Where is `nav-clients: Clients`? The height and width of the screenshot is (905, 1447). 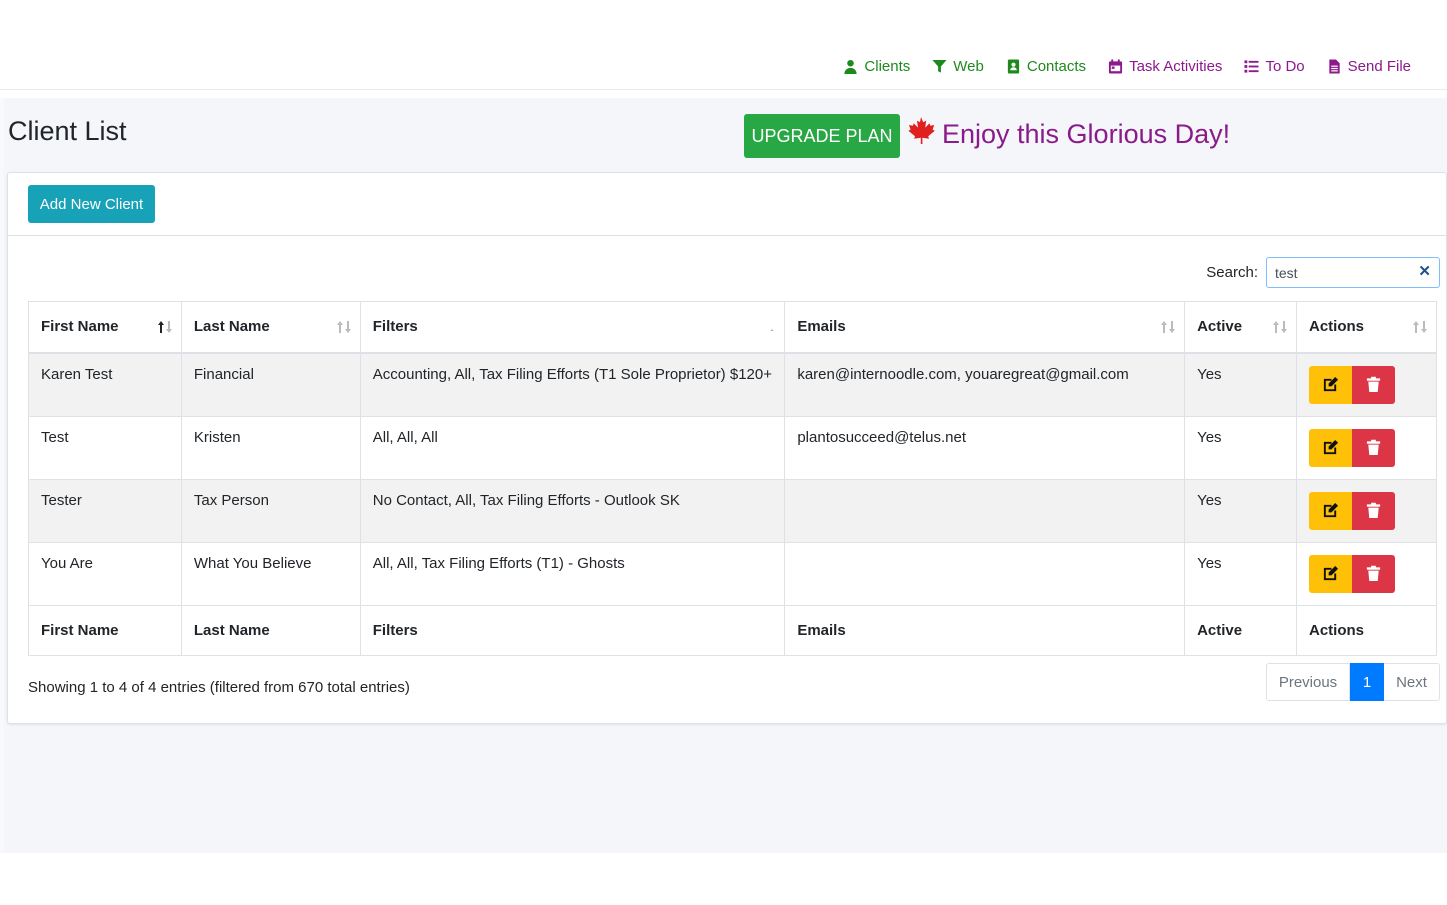 nav-clients: Clients is located at coordinates (876, 66).